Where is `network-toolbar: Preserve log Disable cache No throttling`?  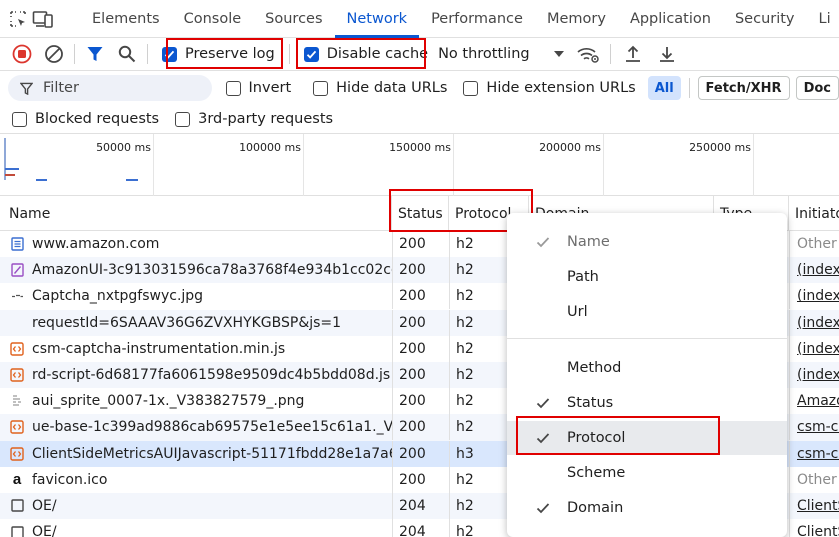
network-toolbar: Preserve log Disable cache No throttling is located at coordinates (419, 54).